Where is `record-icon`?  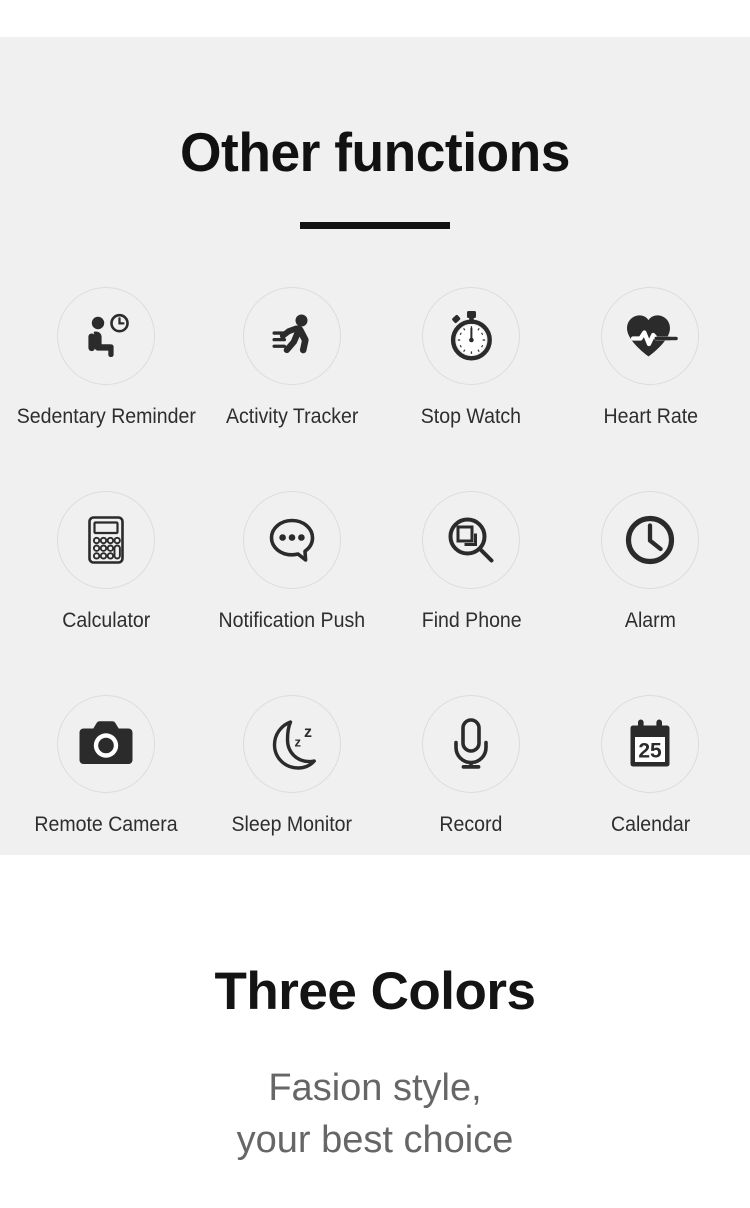 record-icon is located at coordinates (471, 744).